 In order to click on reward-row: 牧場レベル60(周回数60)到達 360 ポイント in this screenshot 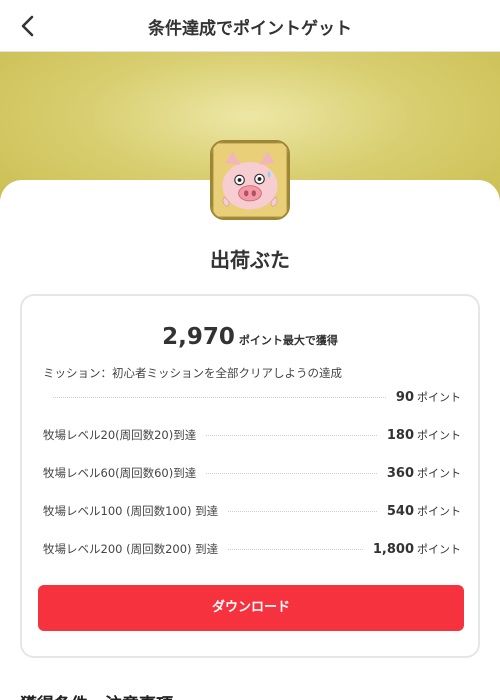, I will do `click(252, 473)`.